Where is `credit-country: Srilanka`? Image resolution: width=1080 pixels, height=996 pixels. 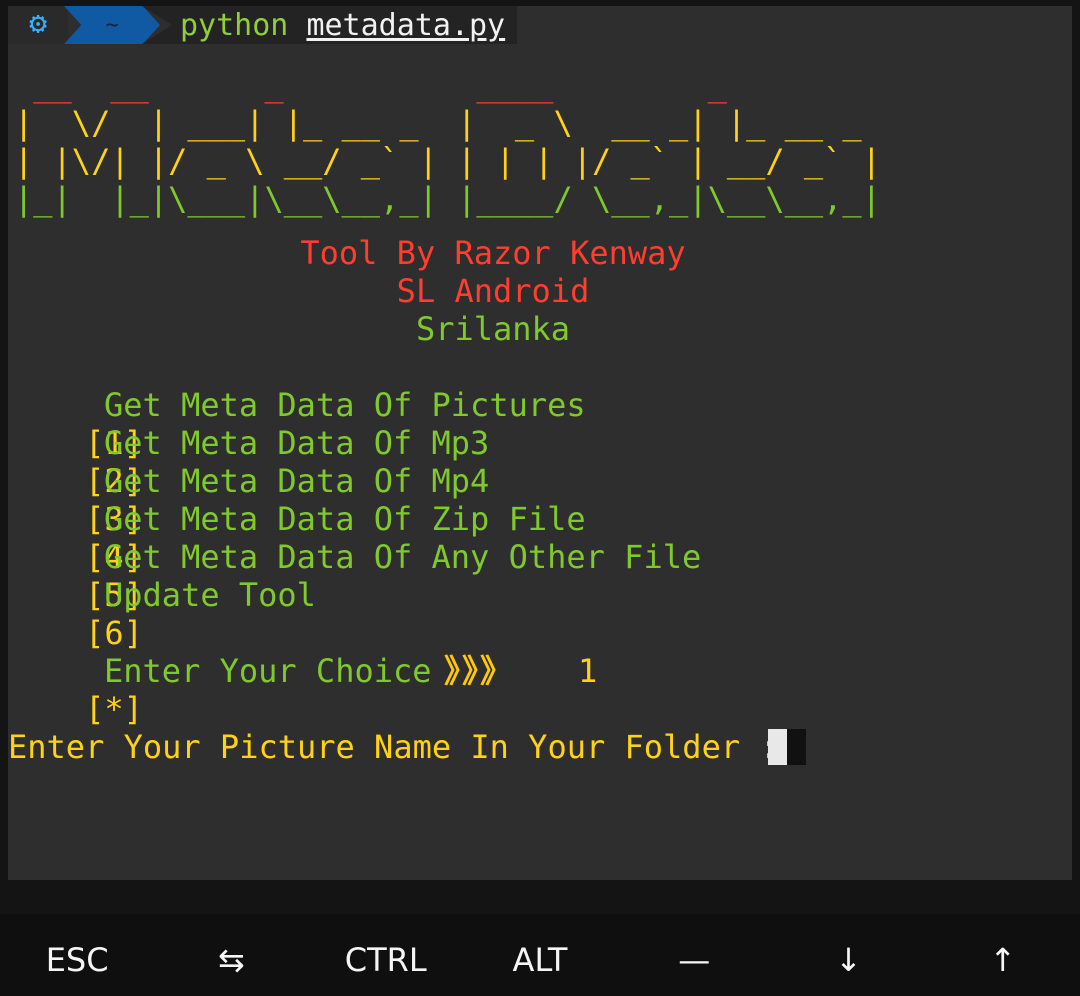
credit-country: Srilanka is located at coordinates (493, 329).